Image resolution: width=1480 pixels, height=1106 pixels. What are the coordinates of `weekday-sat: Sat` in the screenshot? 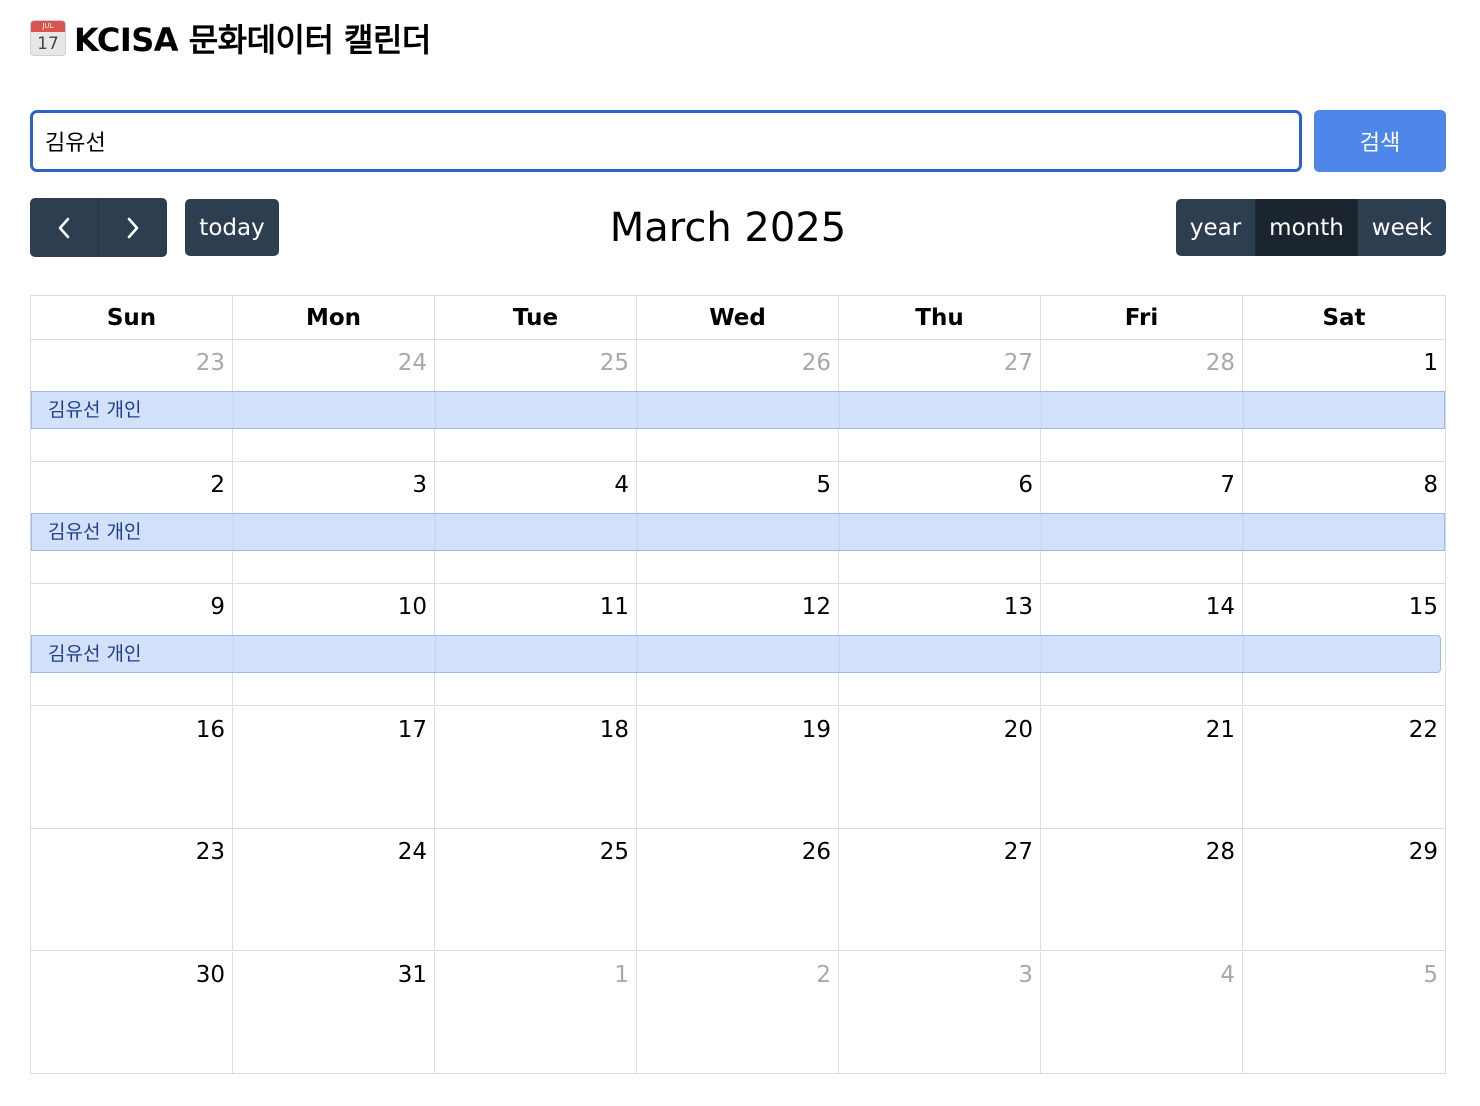 It's located at (1344, 318).